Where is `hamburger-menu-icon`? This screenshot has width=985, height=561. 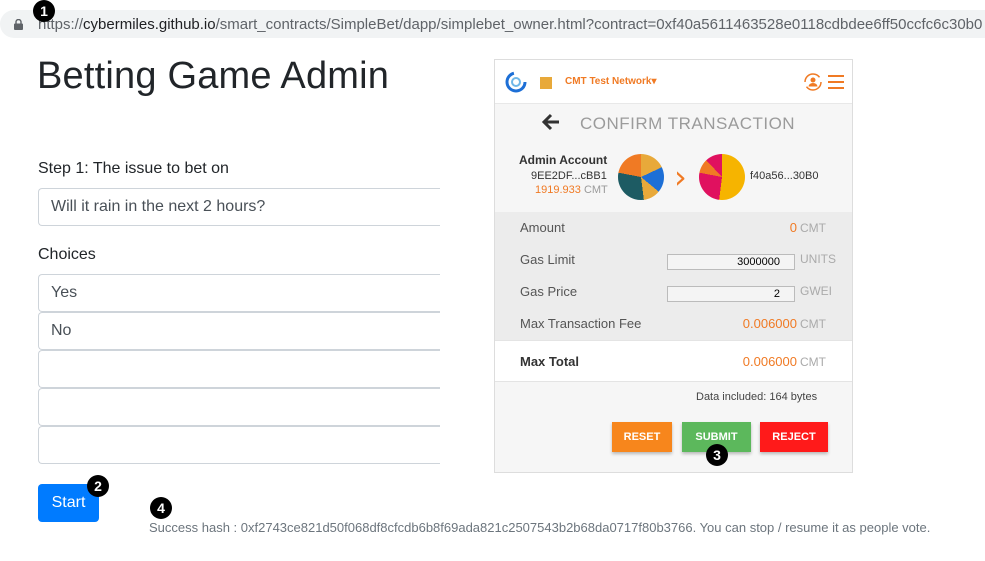 hamburger-menu-icon is located at coordinates (836, 82).